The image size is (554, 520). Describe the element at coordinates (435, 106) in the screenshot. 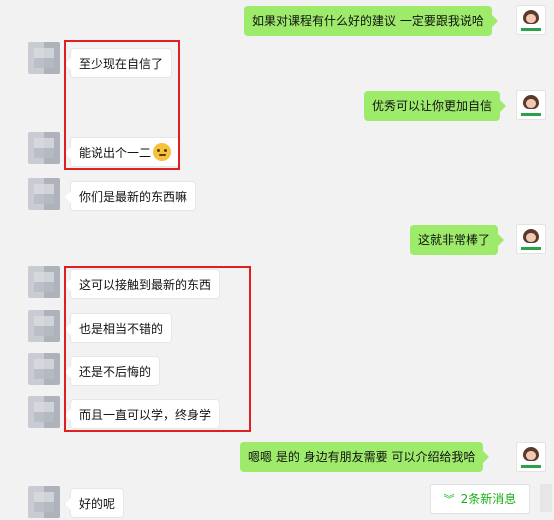

I see `message-bubble-sent: 优秀可以让你更加自信` at that location.